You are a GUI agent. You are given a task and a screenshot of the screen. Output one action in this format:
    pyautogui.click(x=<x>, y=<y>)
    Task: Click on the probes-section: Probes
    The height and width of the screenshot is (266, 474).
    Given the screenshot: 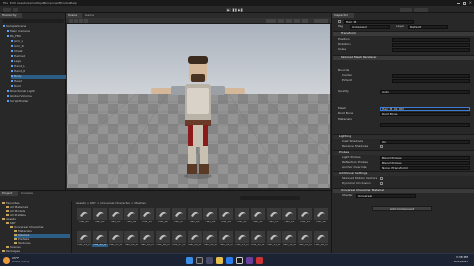 What is the action you would take?
    pyautogui.click(x=403, y=152)
    